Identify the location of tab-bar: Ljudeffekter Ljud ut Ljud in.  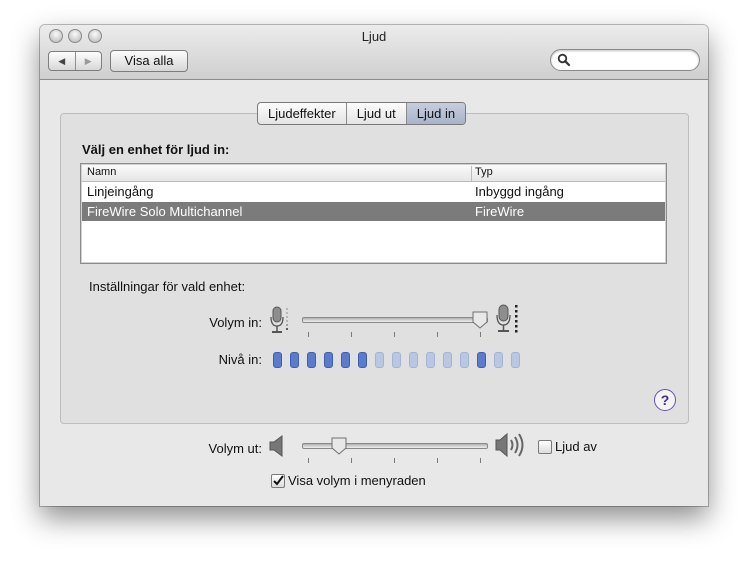
(362, 113).